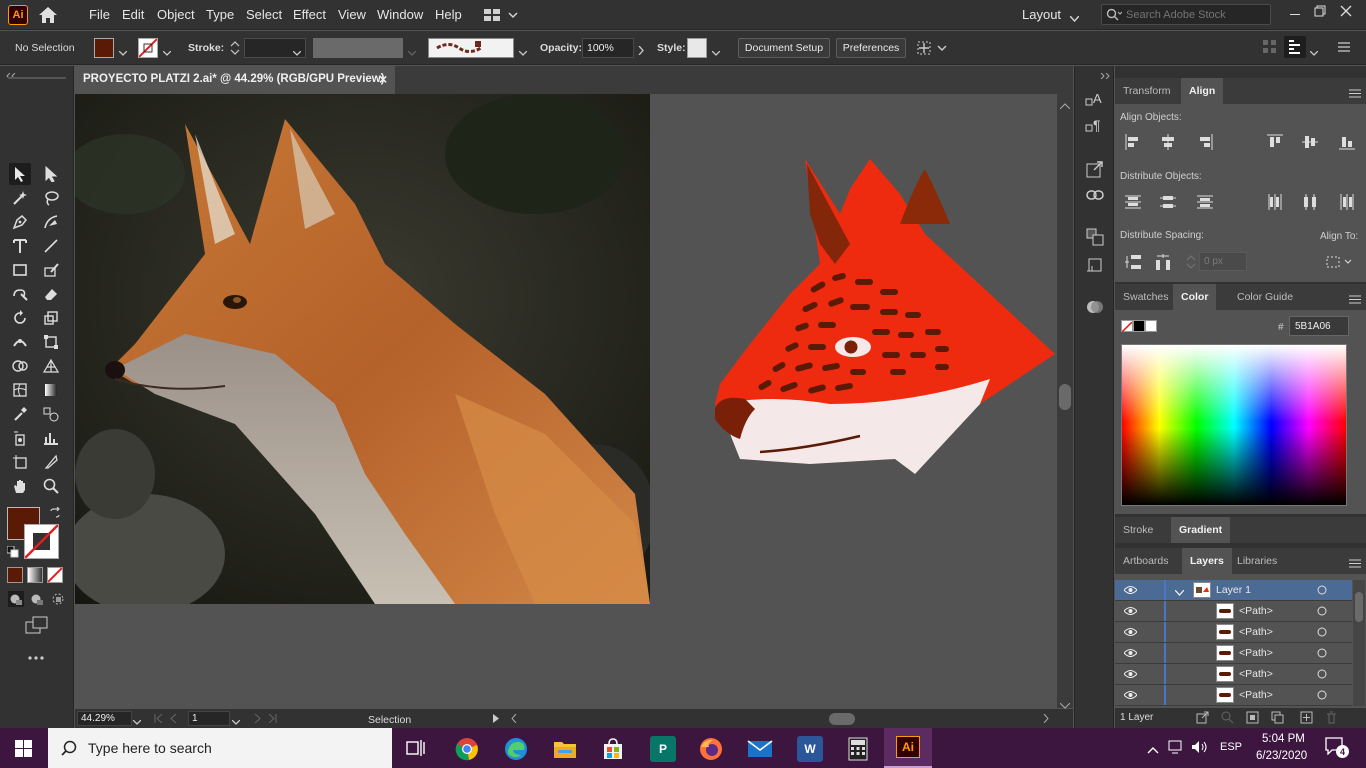 This screenshot has width=1366, height=768. I want to click on tab-libraries: Libraries, so click(1257, 561).